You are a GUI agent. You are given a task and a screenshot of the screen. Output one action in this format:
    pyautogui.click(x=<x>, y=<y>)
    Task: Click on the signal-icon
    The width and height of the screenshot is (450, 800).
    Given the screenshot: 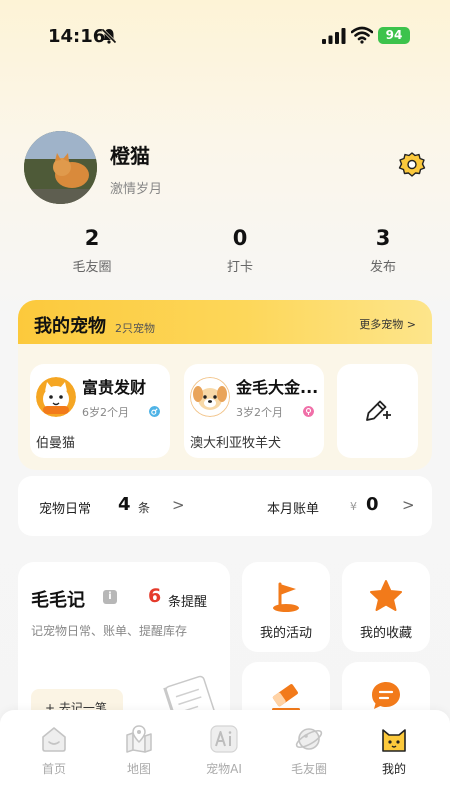 What is the action you would take?
    pyautogui.click(x=334, y=36)
    